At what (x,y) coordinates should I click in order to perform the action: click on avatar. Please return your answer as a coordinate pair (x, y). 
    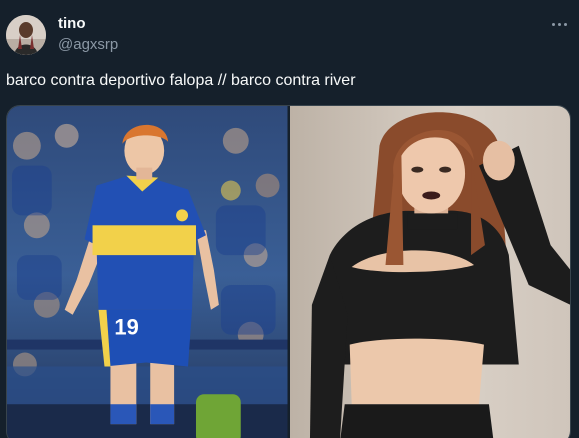
    Looking at the image, I should click on (26, 35).